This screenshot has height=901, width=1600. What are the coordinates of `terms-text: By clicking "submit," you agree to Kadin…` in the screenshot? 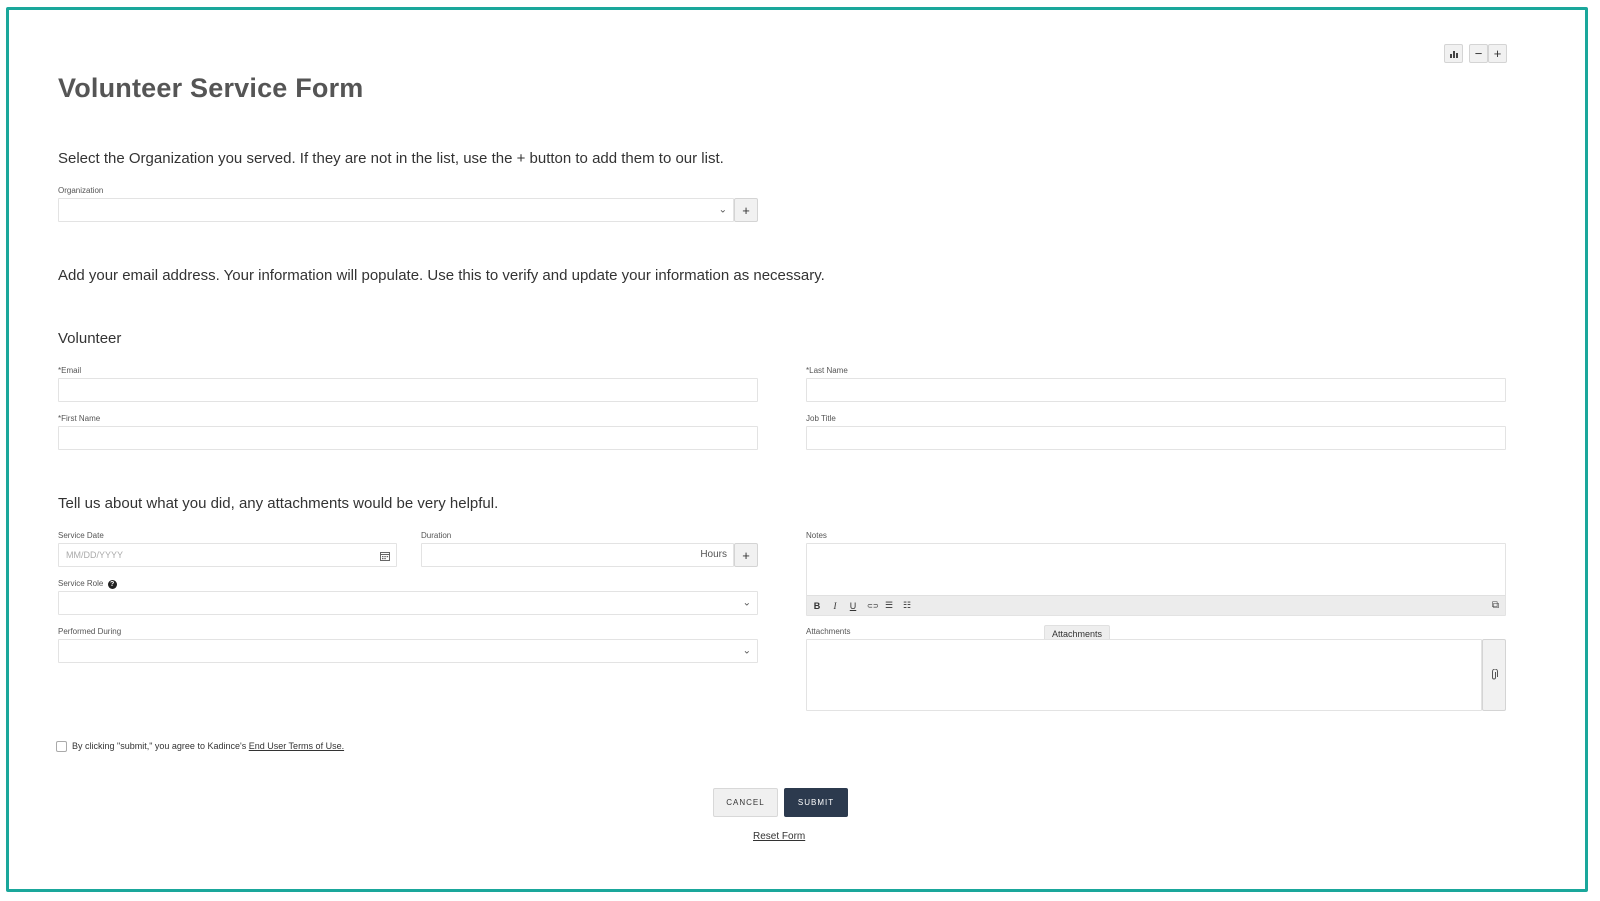 It's located at (208, 746).